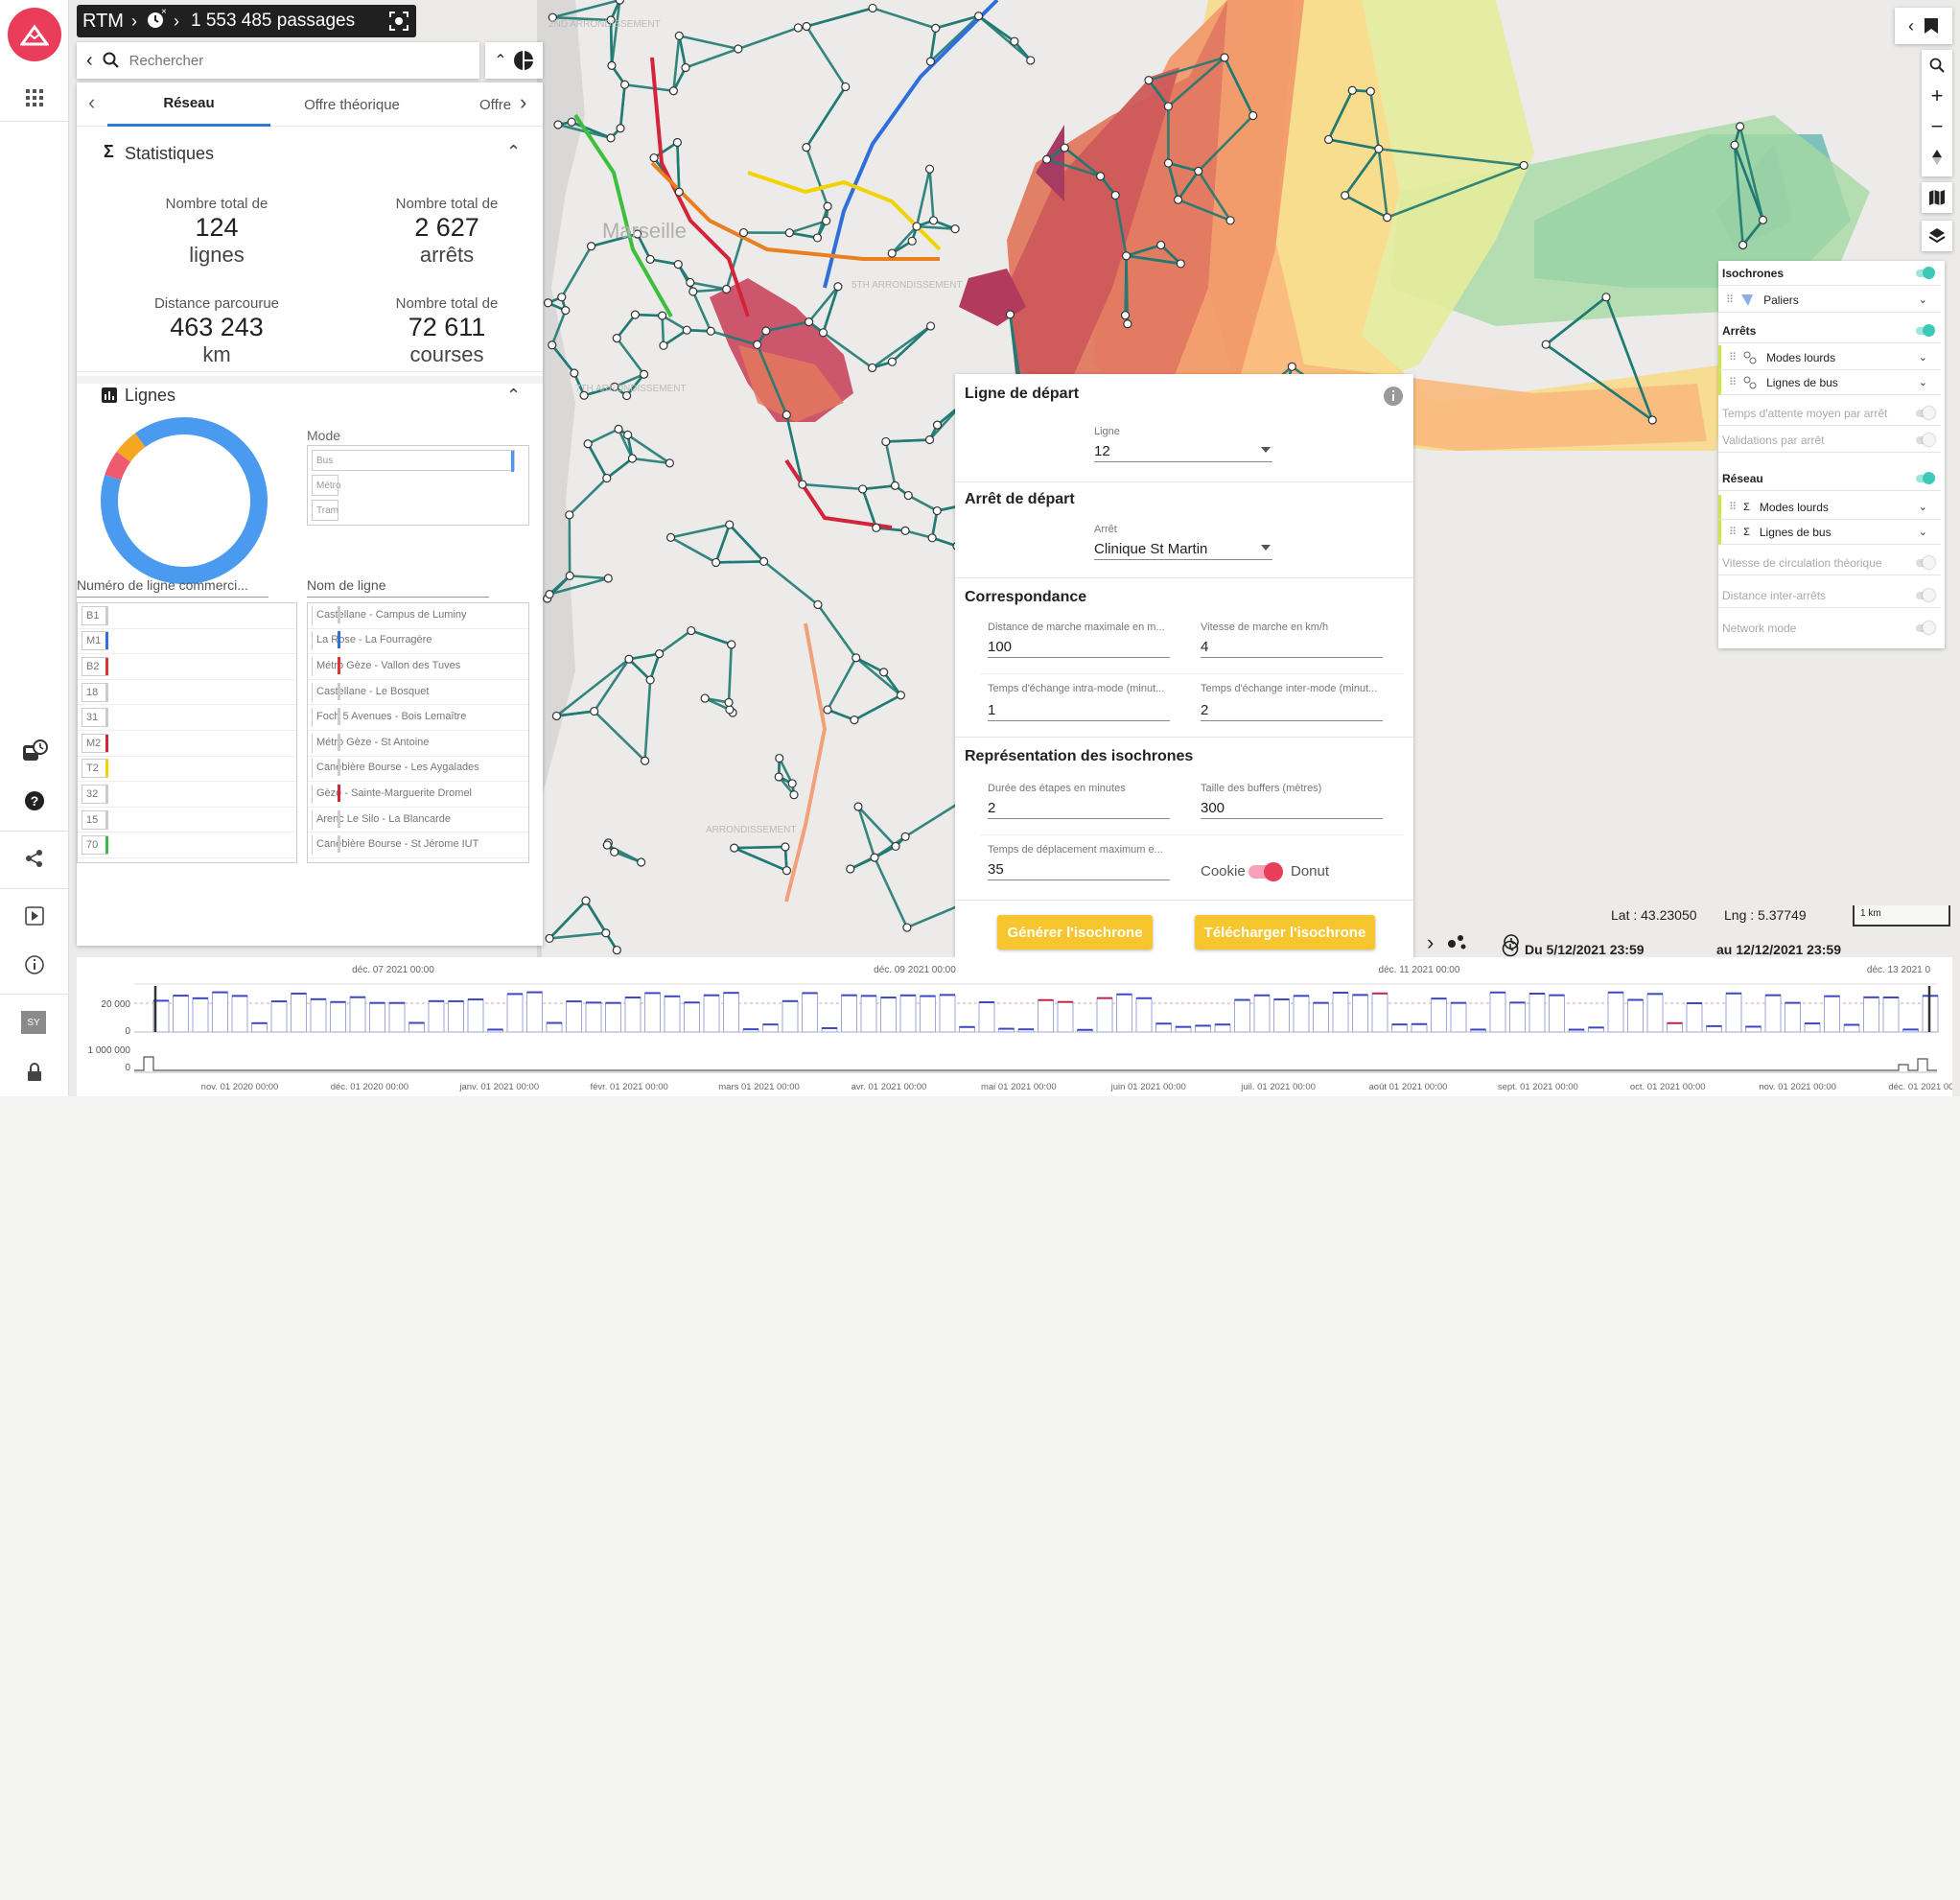  I want to click on toggle-isochrones, so click(1924, 273).